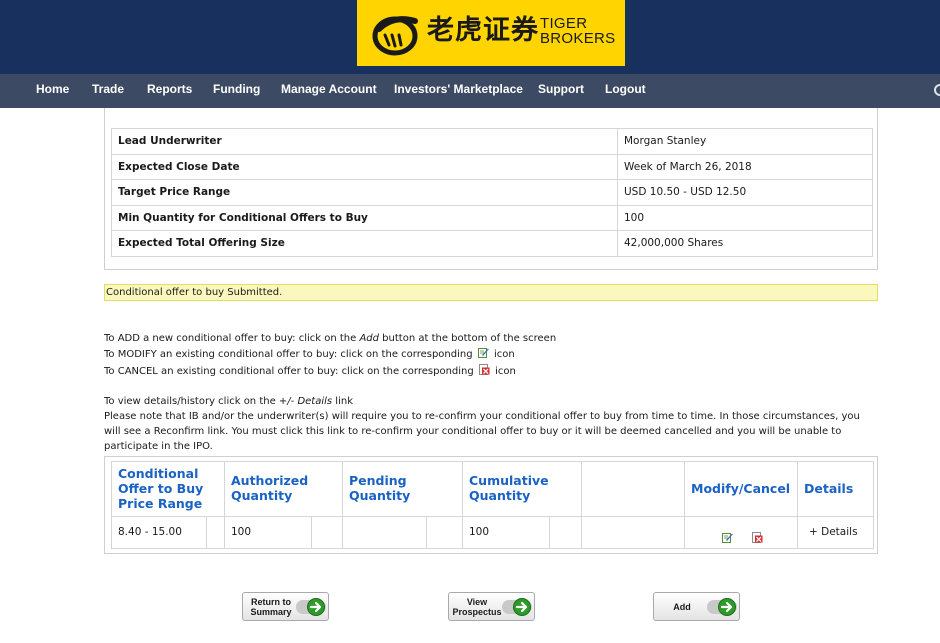  What do you see at coordinates (378, 480) in the screenshot?
I see `header-pending-line: Pending` at bounding box center [378, 480].